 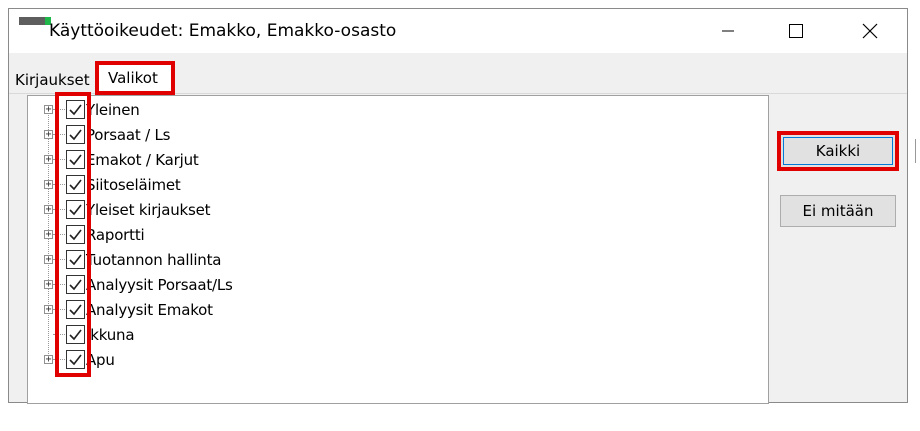 What do you see at coordinates (142, 160) in the screenshot?
I see `tree-item-label: Emakot / Karjut` at bounding box center [142, 160].